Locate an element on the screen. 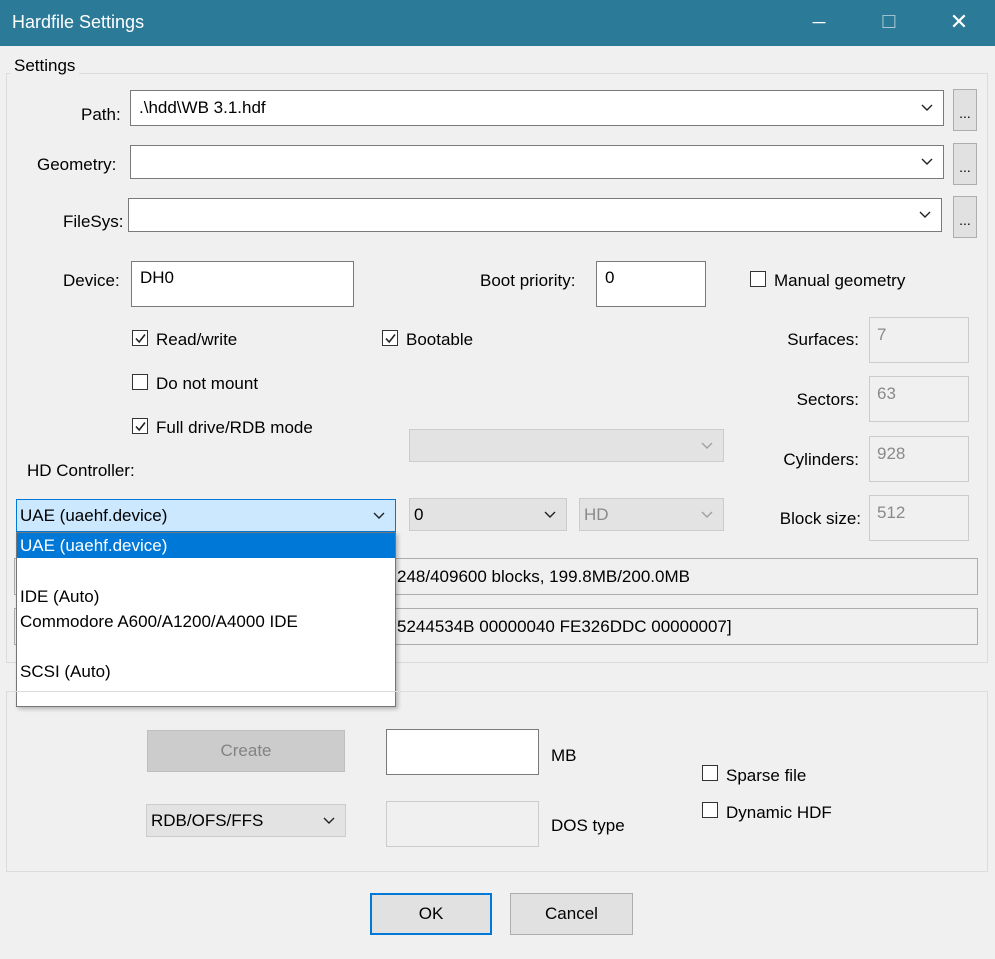 The width and height of the screenshot is (995, 959). path-value: .\hdd\WB 3.1.hdf is located at coordinates (202, 107).